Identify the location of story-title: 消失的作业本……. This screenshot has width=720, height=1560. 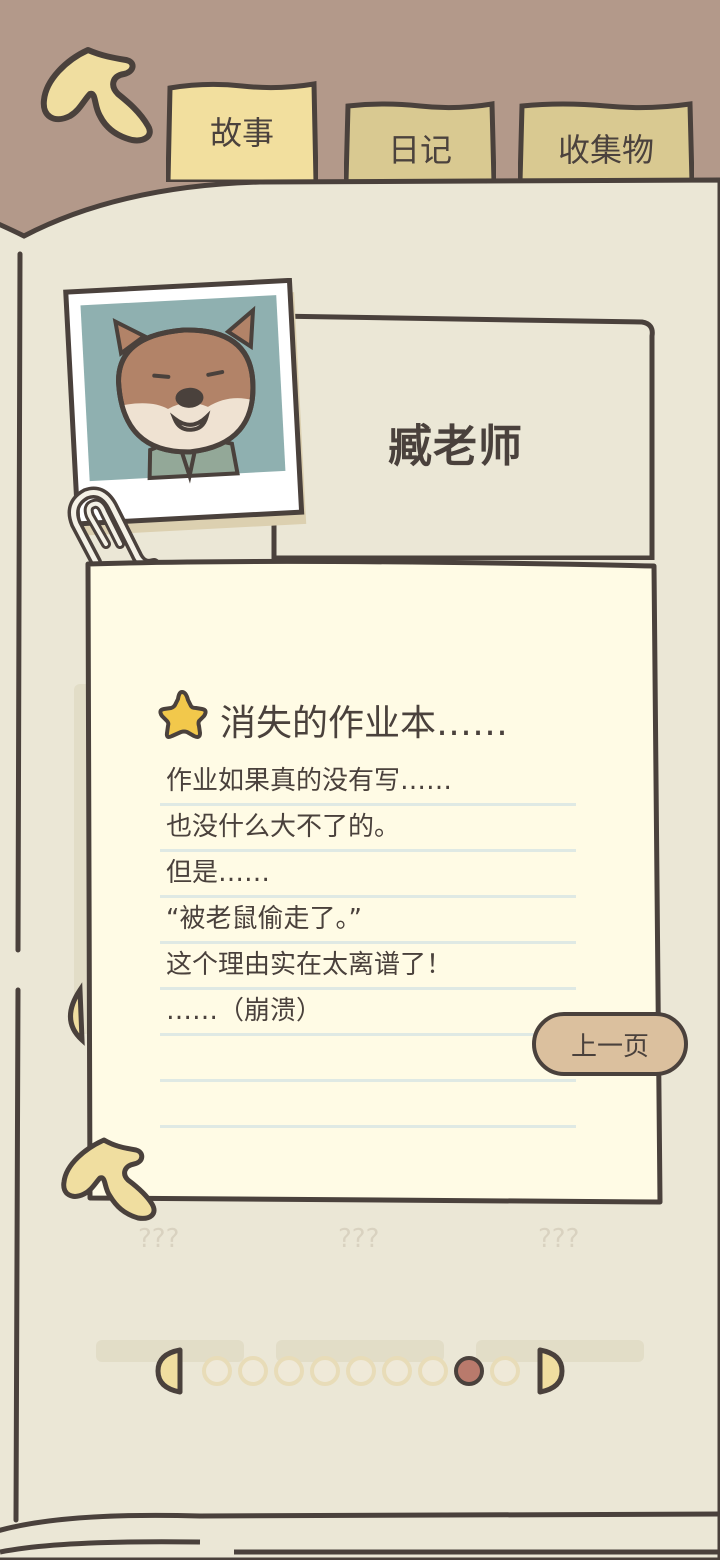
(364, 723).